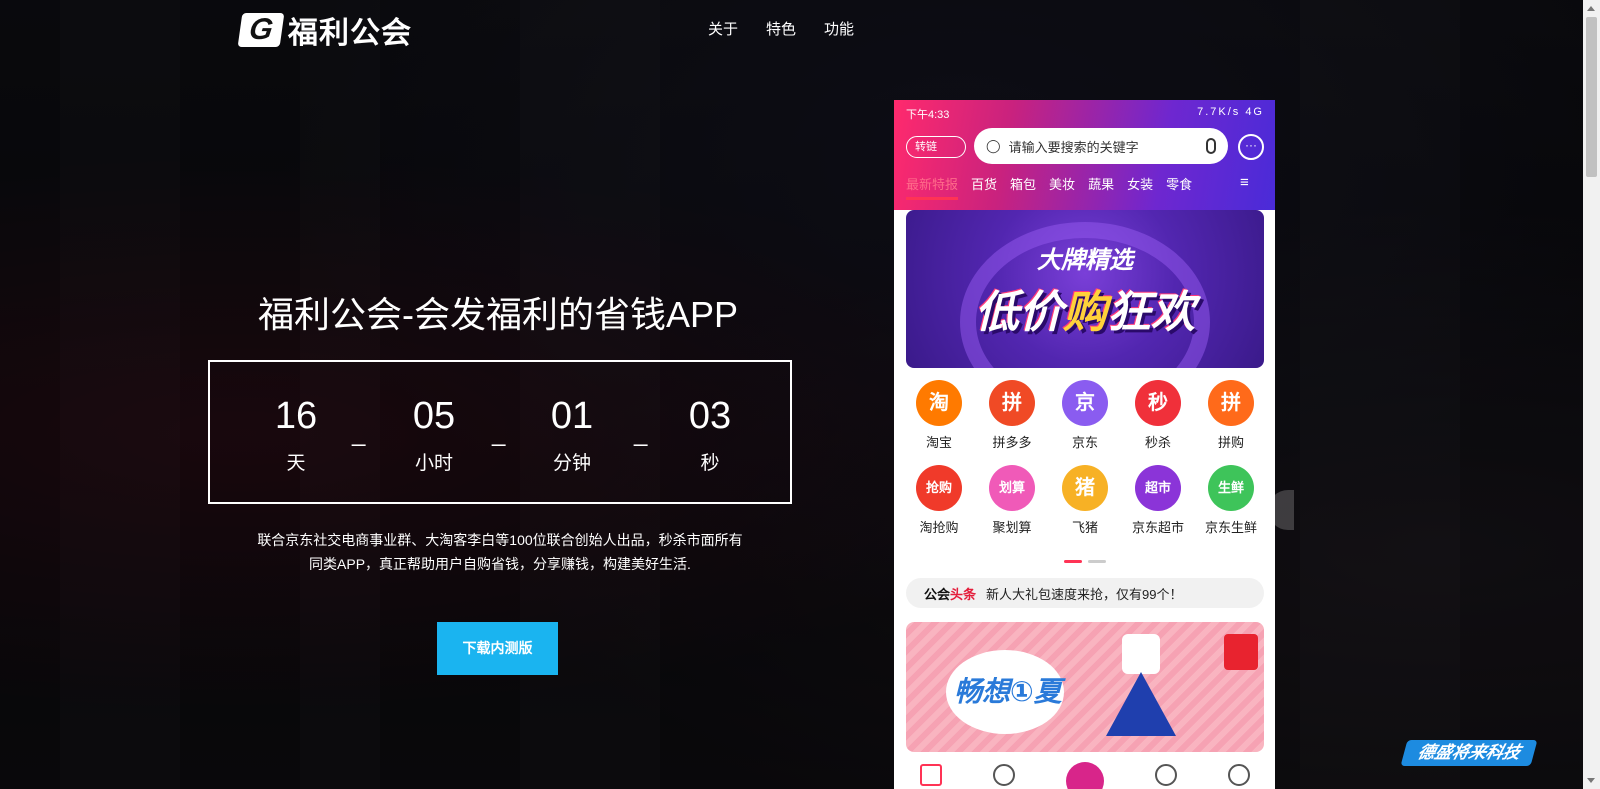 This screenshot has height=789, width=1600. What do you see at coordinates (1165, 775) in the screenshot?
I see `service-tab-icon` at bounding box center [1165, 775].